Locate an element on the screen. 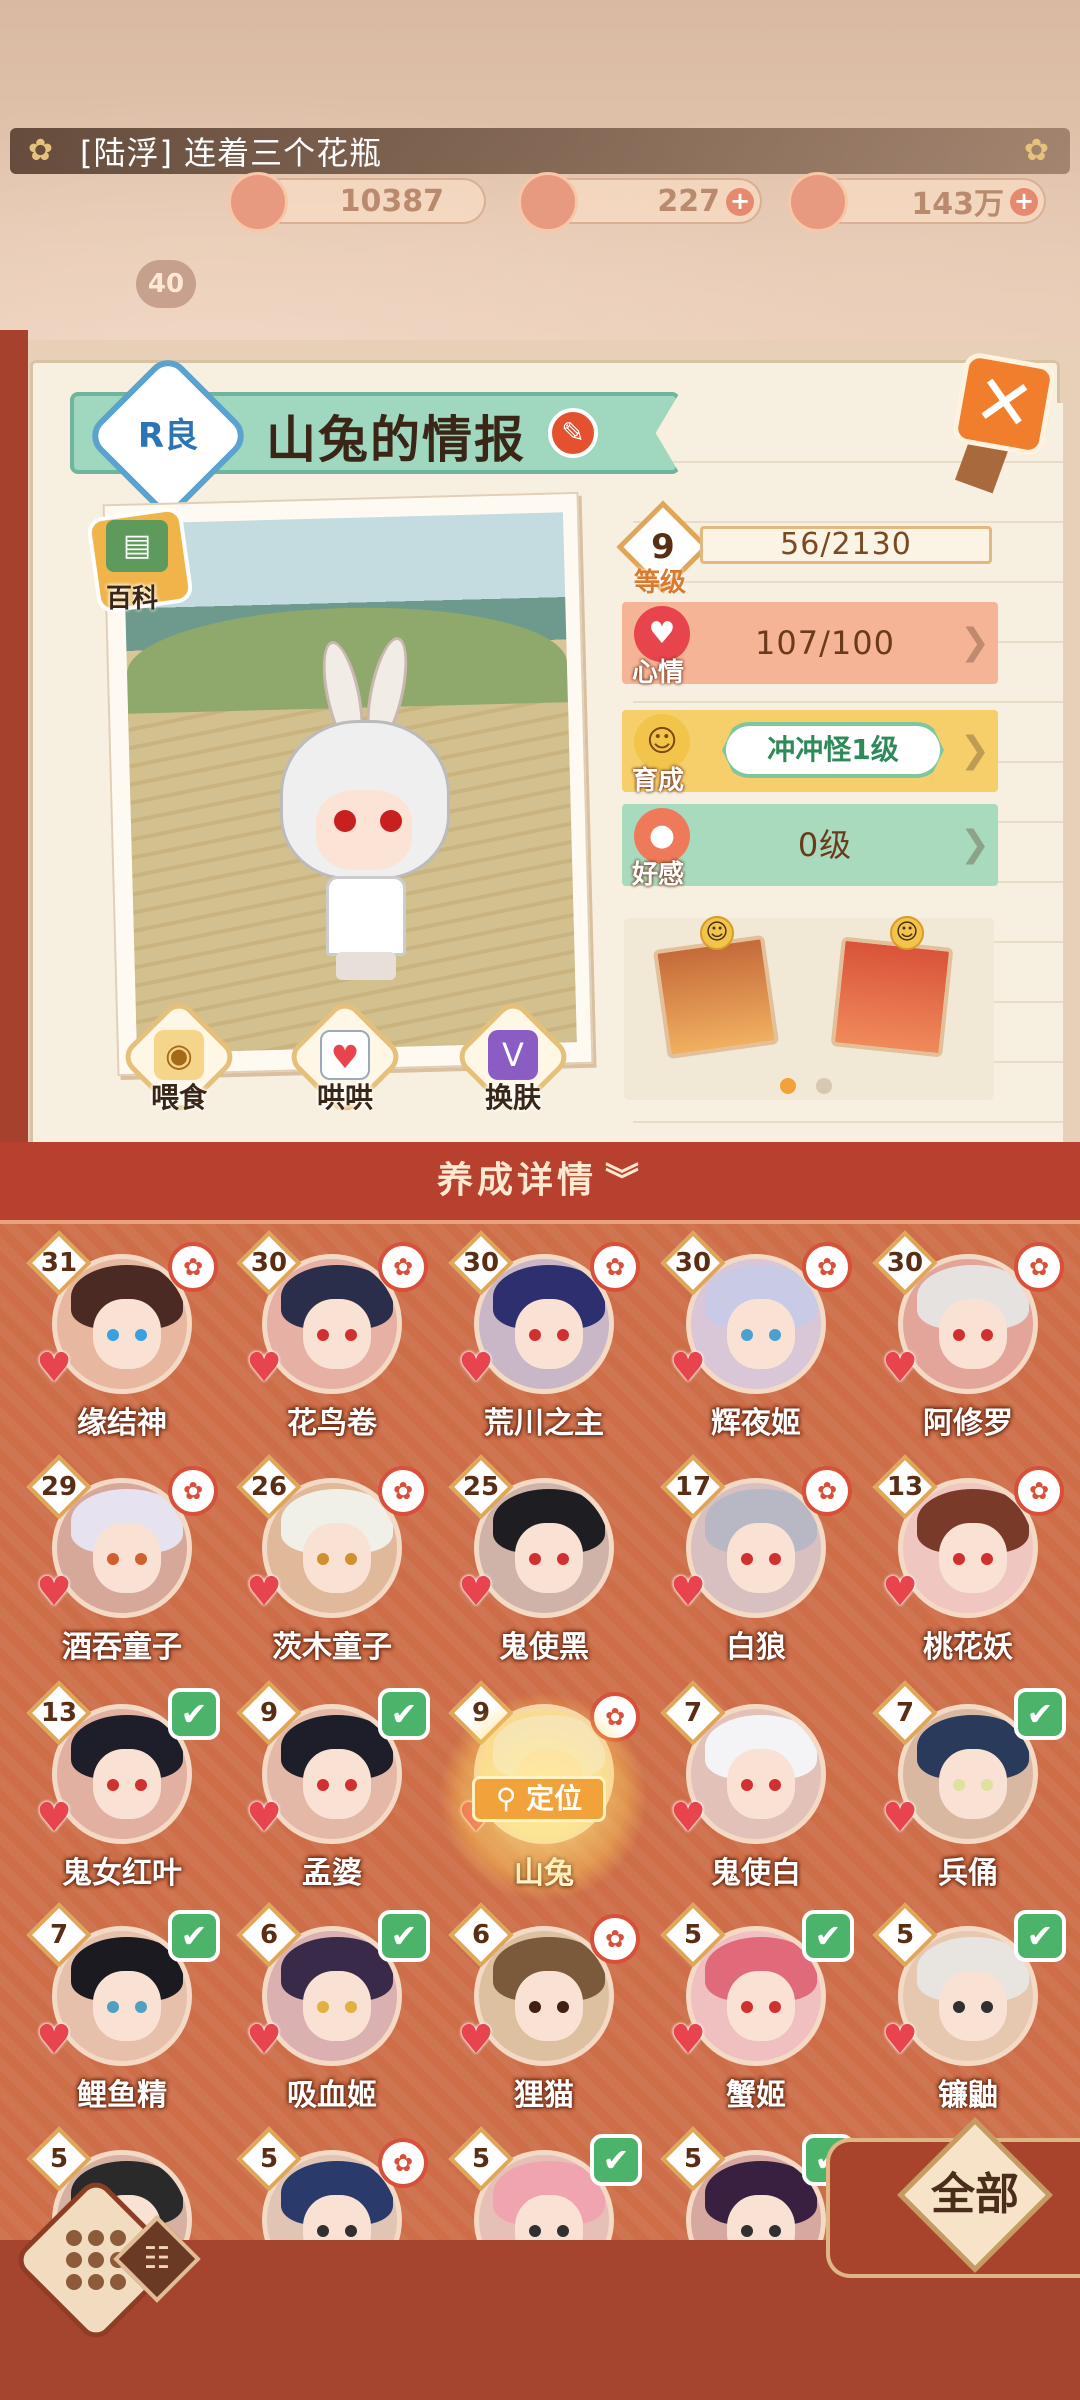 This screenshot has height=2400, width=1080. shikigami-name: 兵俑 is located at coordinates (968, 1873).